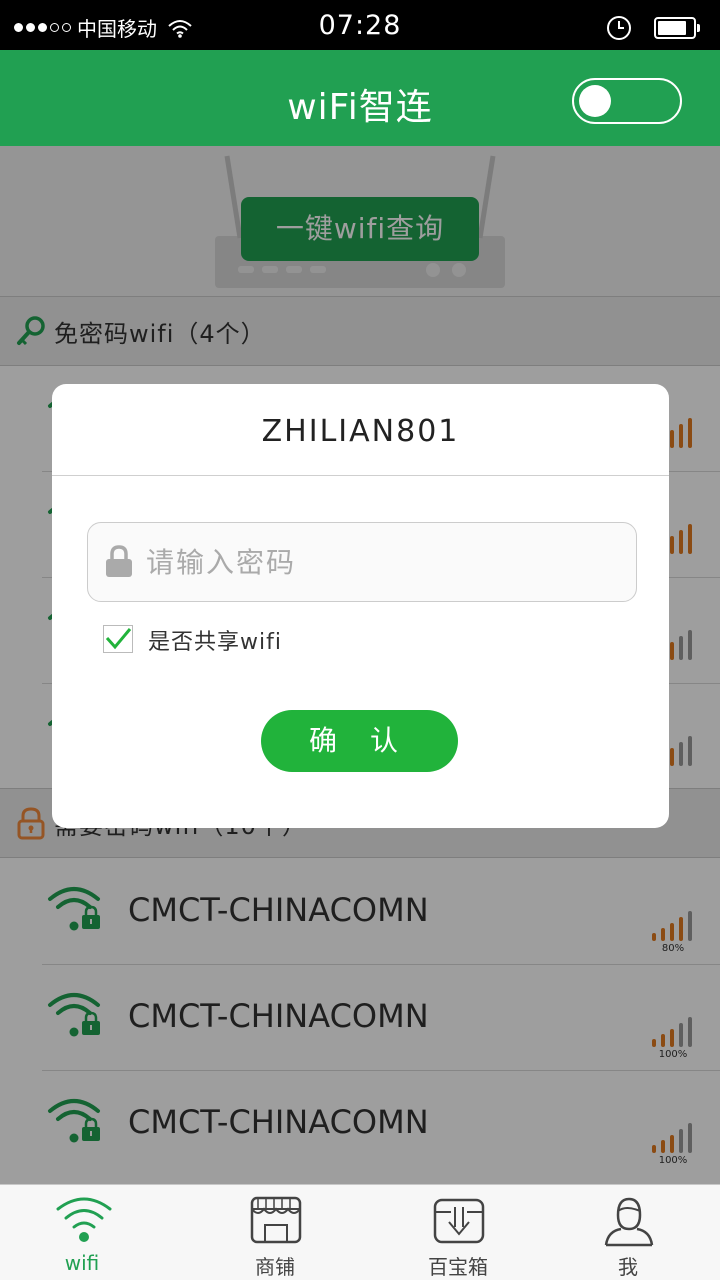  I want to click on tab-shop: 商铺, so click(275, 1232).